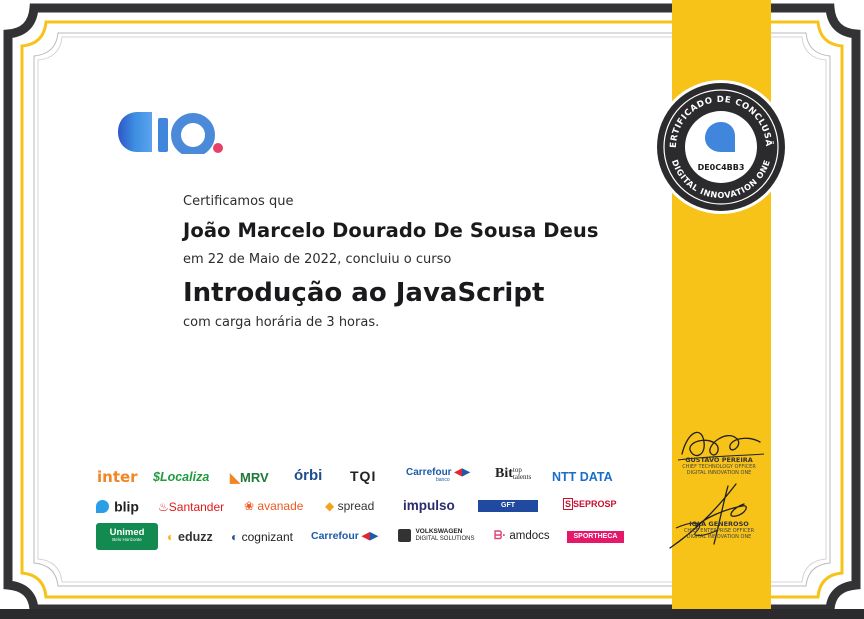 Image resolution: width=864 pixels, height=619 pixels. What do you see at coordinates (391, 230) in the screenshot?
I see `recipient-name: João Marcelo Dourado De Sousa Deus` at bounding box center [391, 230].